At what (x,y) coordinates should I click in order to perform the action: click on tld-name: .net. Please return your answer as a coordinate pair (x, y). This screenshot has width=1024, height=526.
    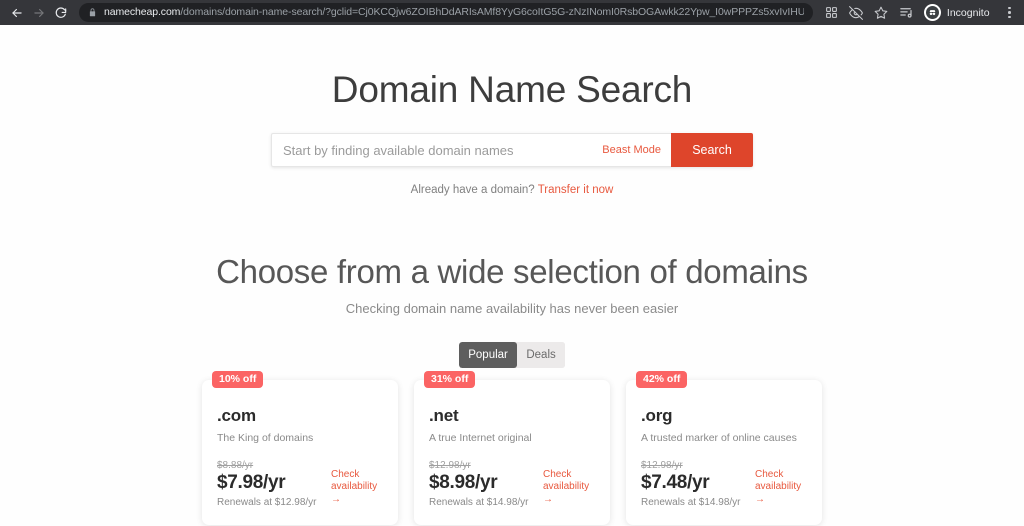
    Looking at the image, I should click on (444, 415).